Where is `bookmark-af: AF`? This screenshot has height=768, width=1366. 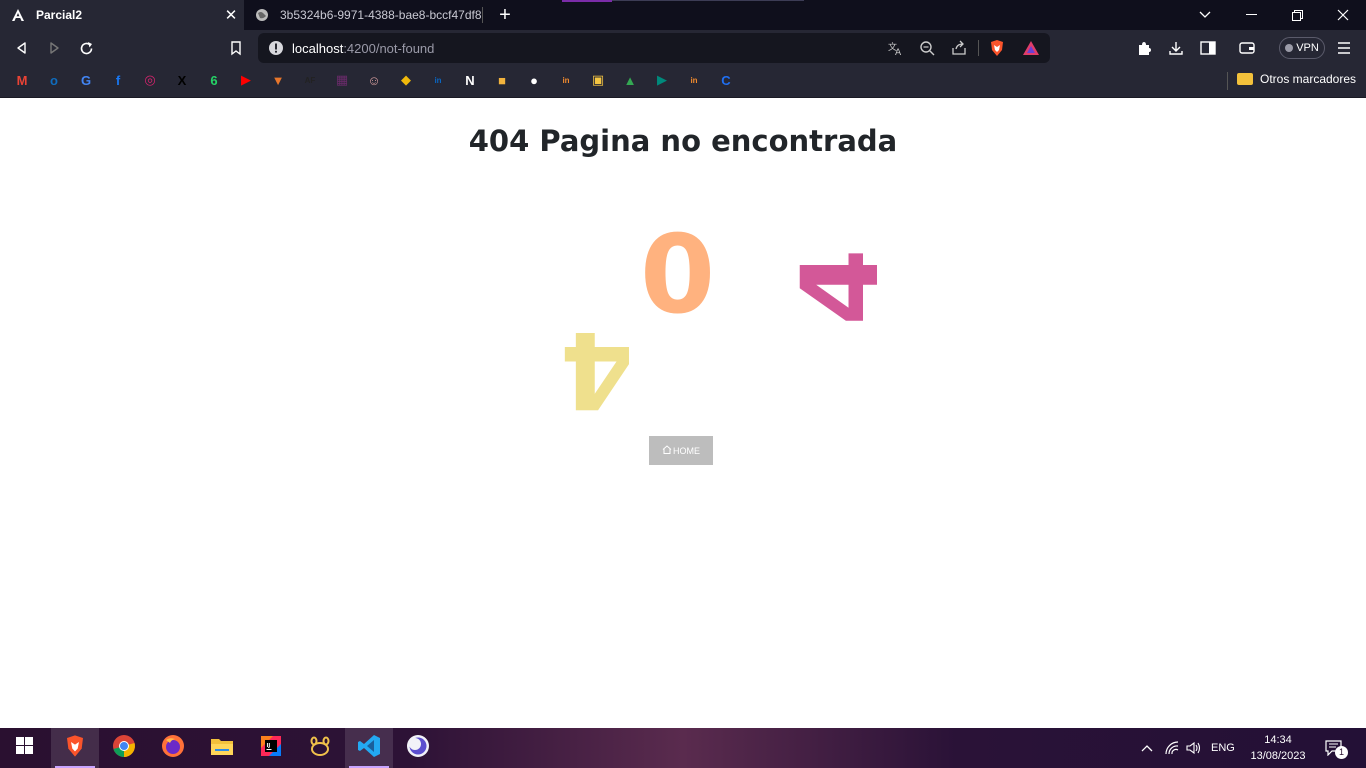
bookmark-af: AF is located at coordinates (310, 80).